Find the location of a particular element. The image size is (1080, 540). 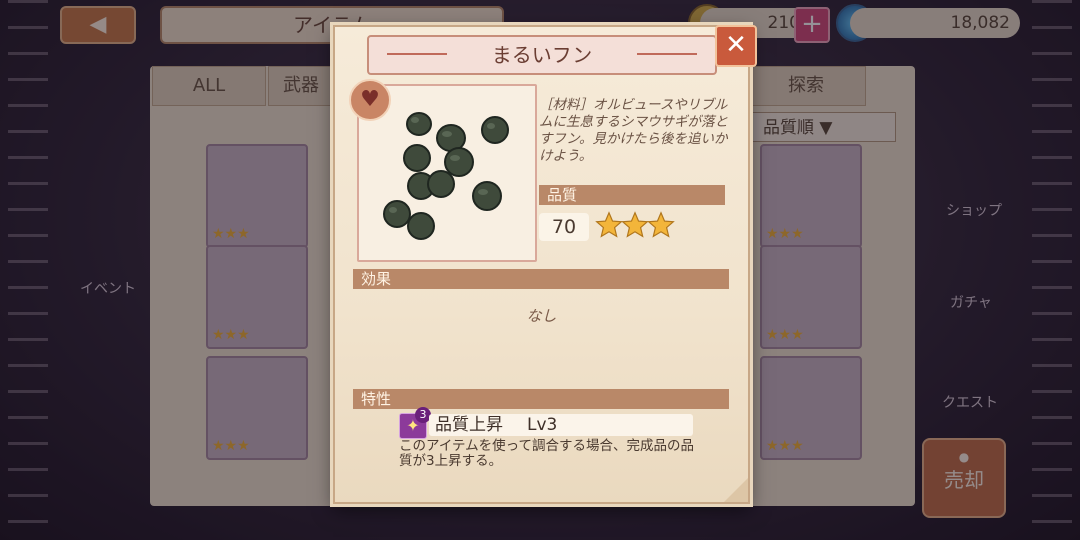

trait-row: 品質上昇 Lv3 is located at coordinates (561, 425).